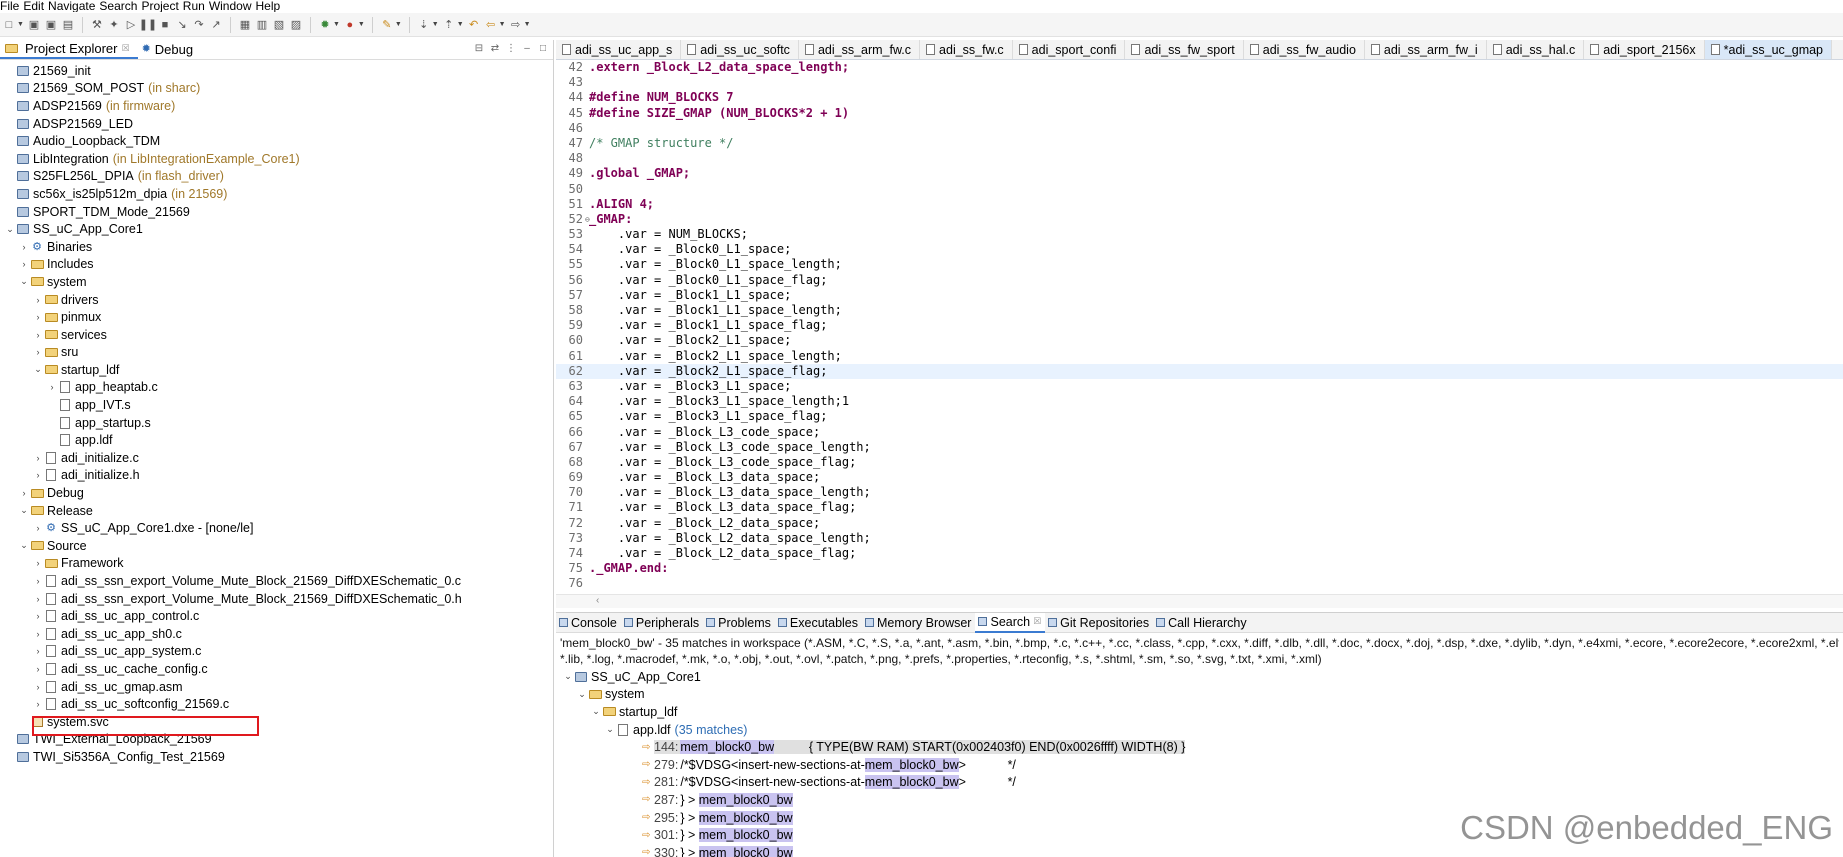  I want to click on disassembly-icon: ▧, so click(279, 25).